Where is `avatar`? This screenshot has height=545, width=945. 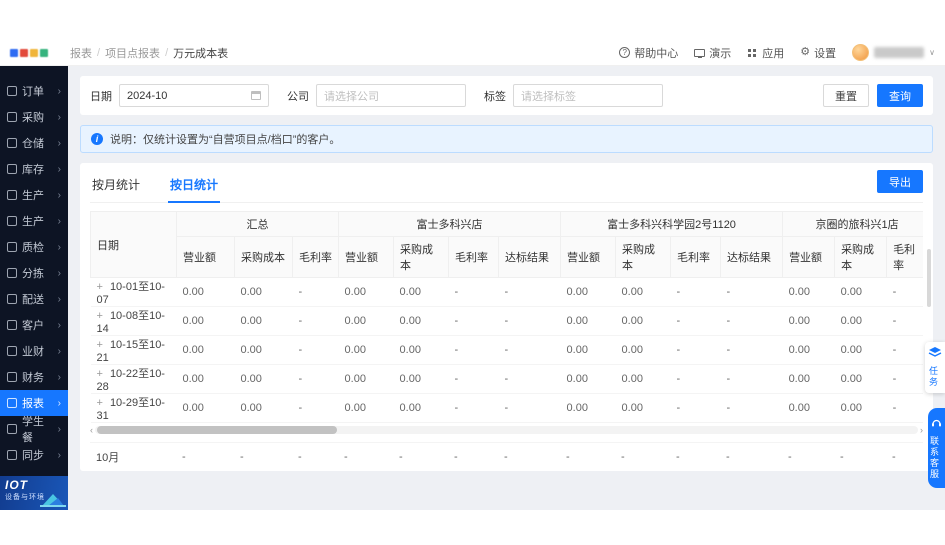 avatar is located at coordinates (861, 52).